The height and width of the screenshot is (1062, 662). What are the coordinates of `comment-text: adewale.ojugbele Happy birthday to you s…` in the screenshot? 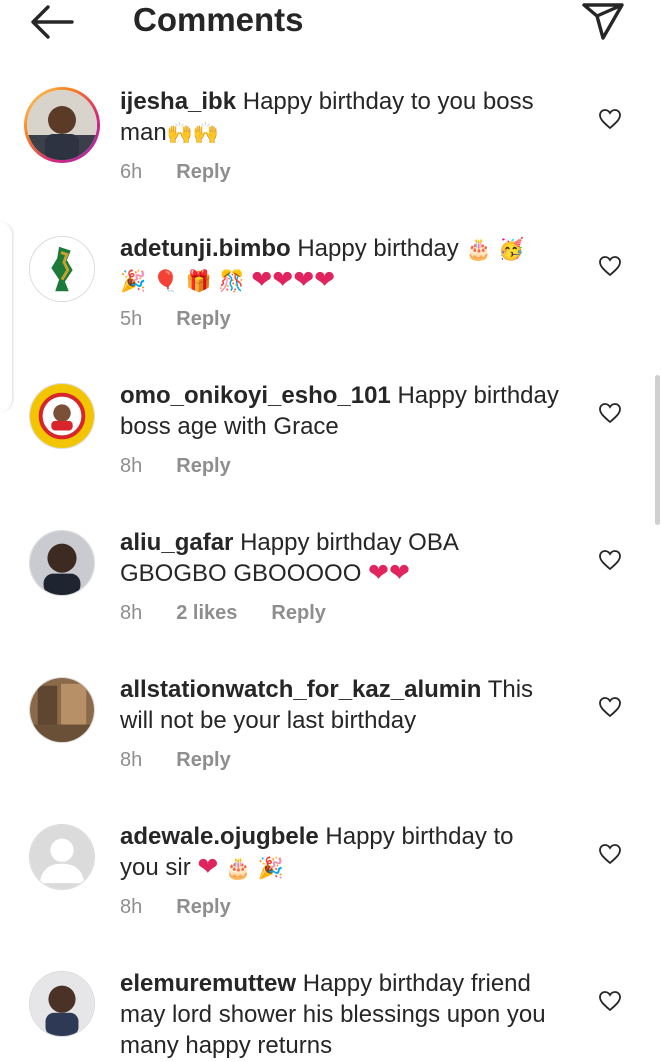 It's located at (350, 852).